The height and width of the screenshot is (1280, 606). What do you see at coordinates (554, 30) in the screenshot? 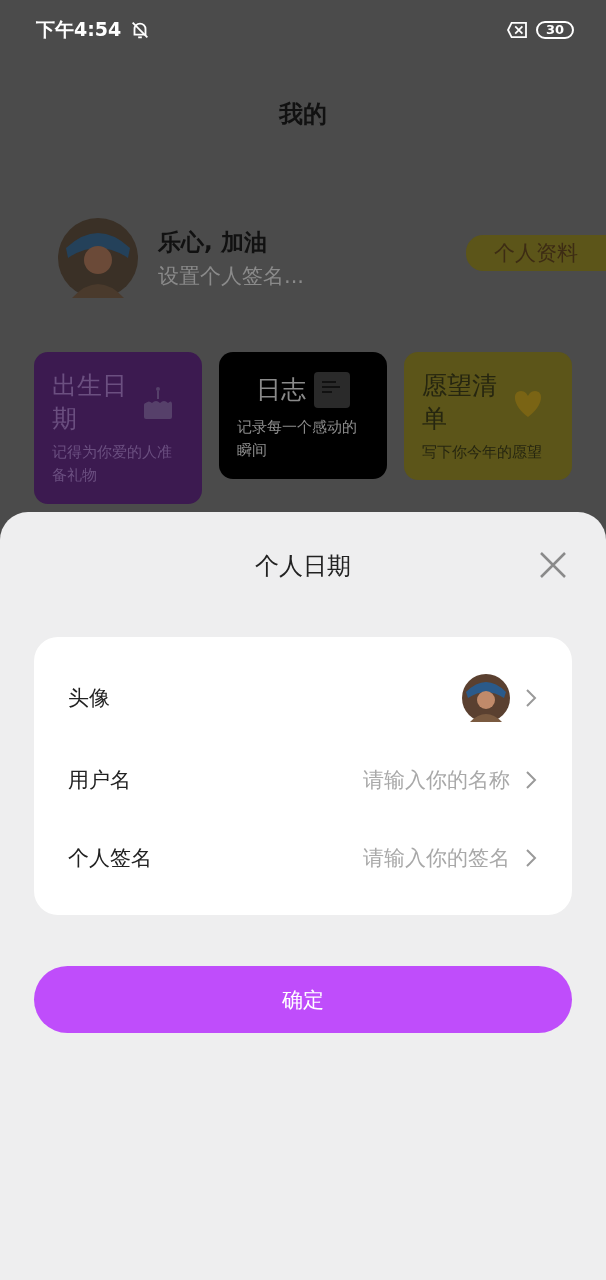
I see `battery-level: 30` at bounding box center [554, 30].